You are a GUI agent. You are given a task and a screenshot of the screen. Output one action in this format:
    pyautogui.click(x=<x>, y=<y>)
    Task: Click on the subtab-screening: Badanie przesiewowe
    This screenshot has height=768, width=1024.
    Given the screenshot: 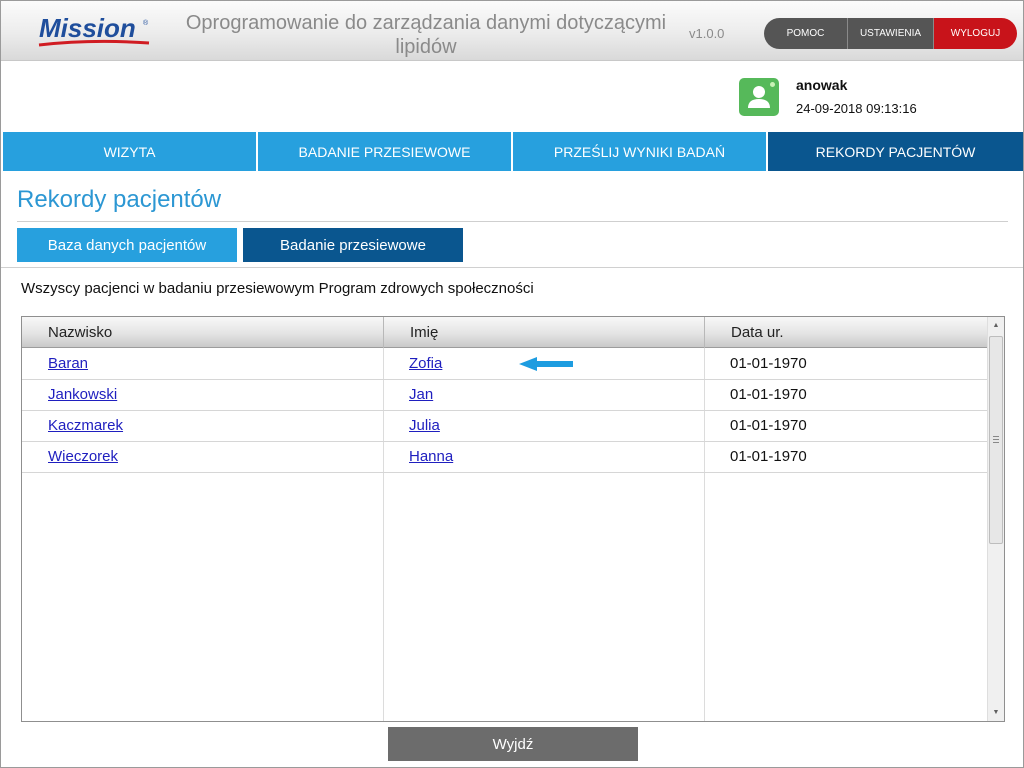 What is the action you would take?
    pyautogui.click(x=353, y=245)
    